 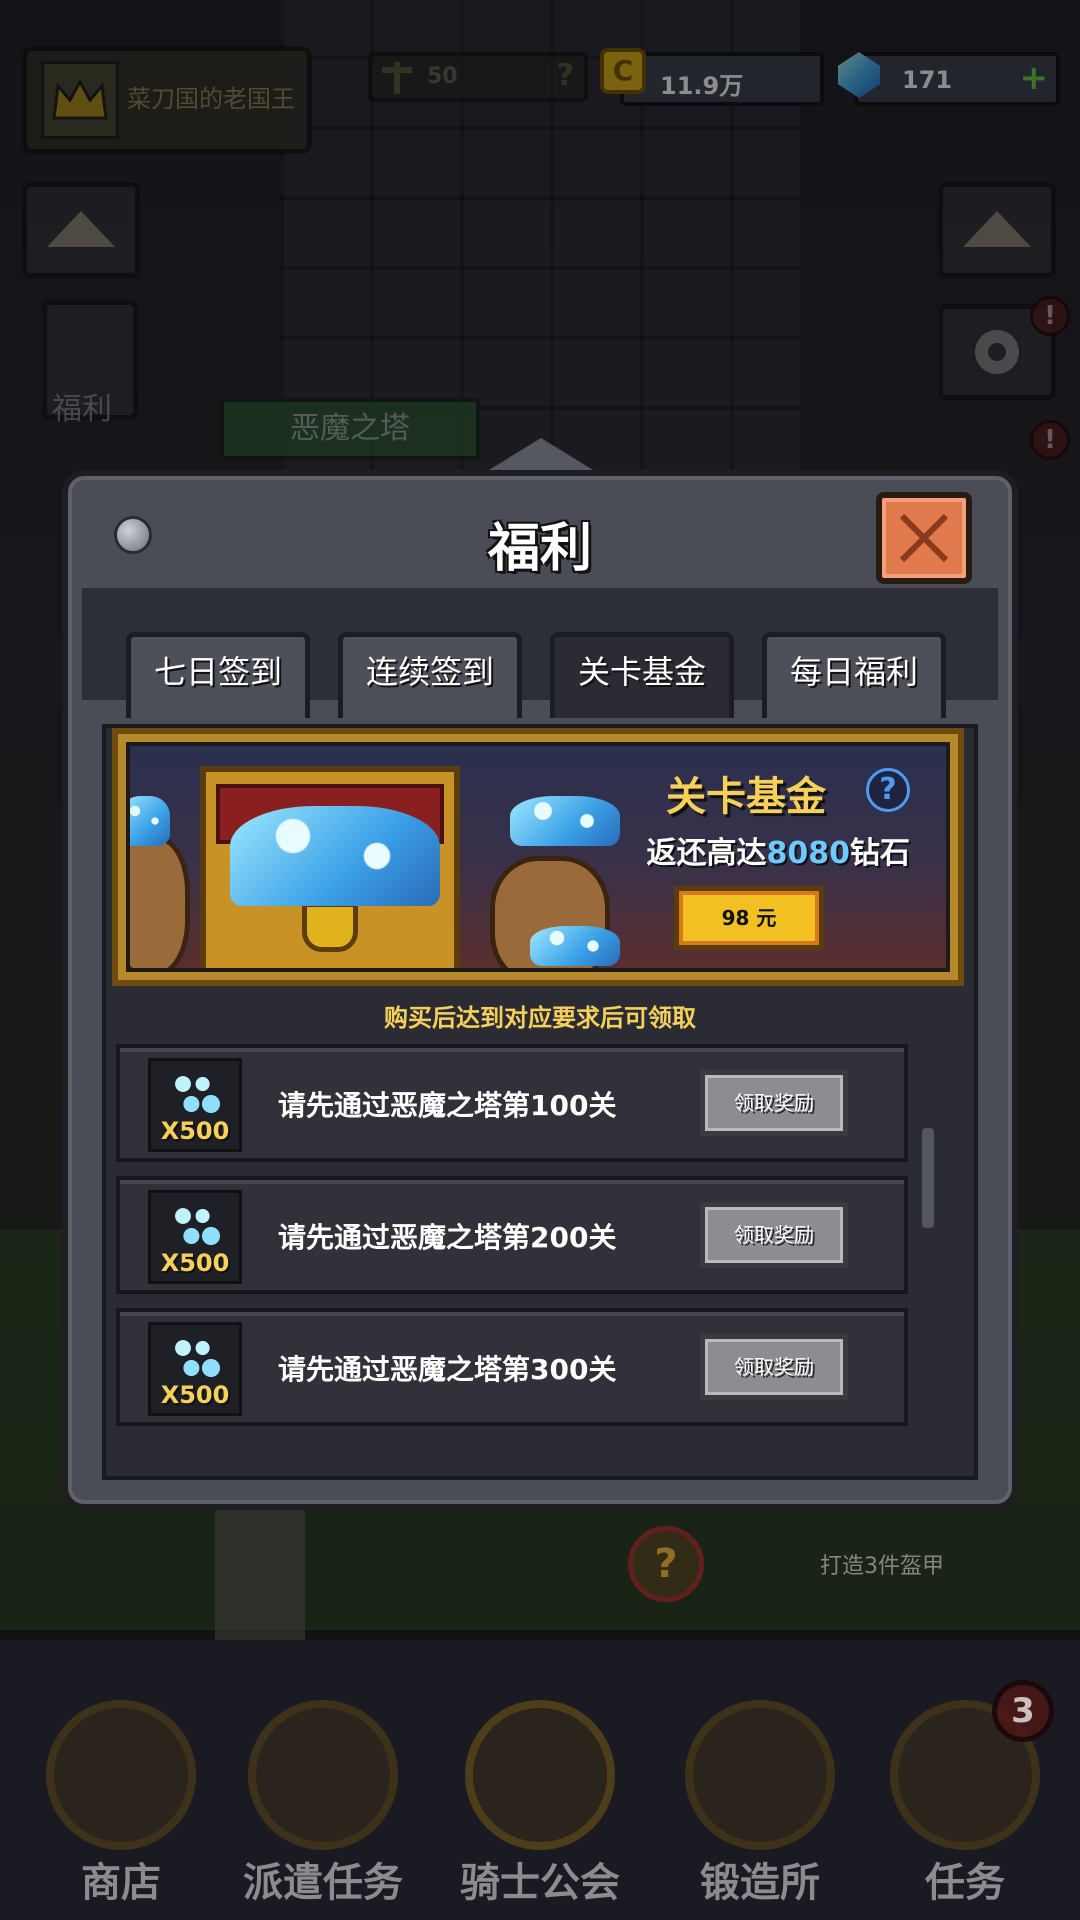 I want to click on anvil-icon, so click(x=760, y=1775).